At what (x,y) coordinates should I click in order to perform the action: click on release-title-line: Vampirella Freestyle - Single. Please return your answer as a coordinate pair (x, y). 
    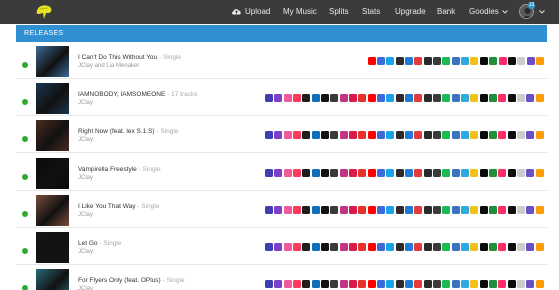
    Looking at the image, I should click on (119, 169).